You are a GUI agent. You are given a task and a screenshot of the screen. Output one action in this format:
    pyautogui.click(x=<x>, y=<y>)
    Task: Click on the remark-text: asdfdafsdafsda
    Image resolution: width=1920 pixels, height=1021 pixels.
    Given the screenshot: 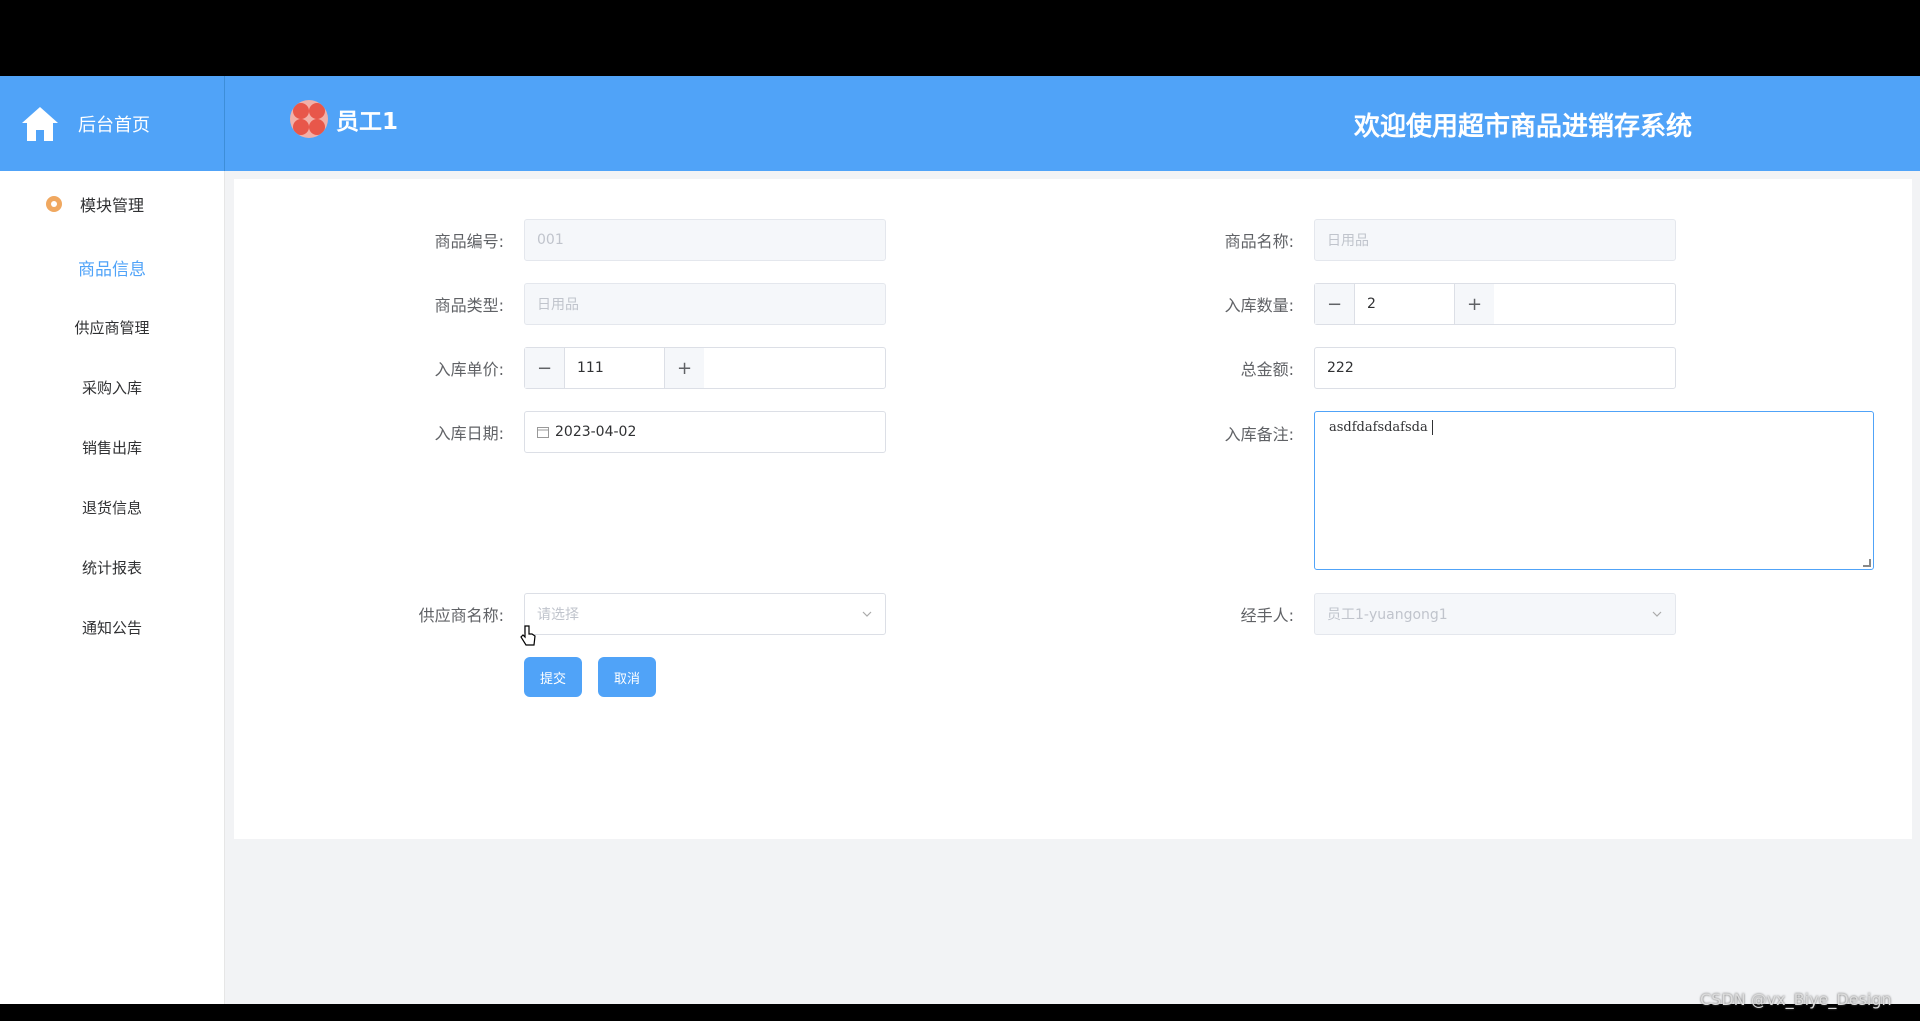 What is the action you would take?
    pyautogui.click(x=1378, y=427)
    